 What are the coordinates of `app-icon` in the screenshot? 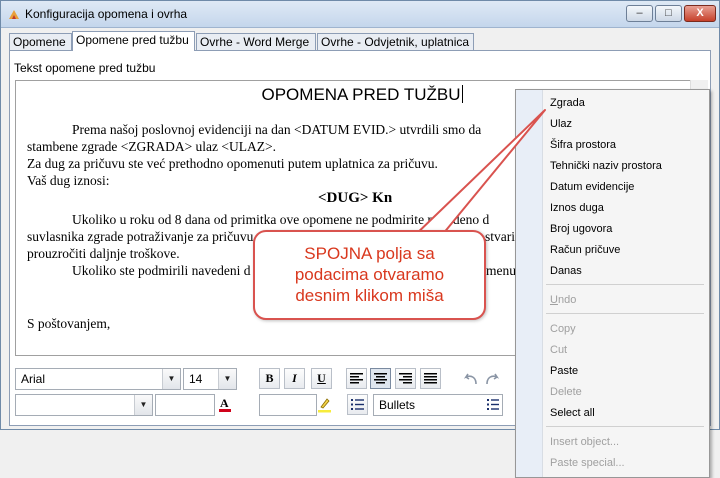 It's located at (14, 14).